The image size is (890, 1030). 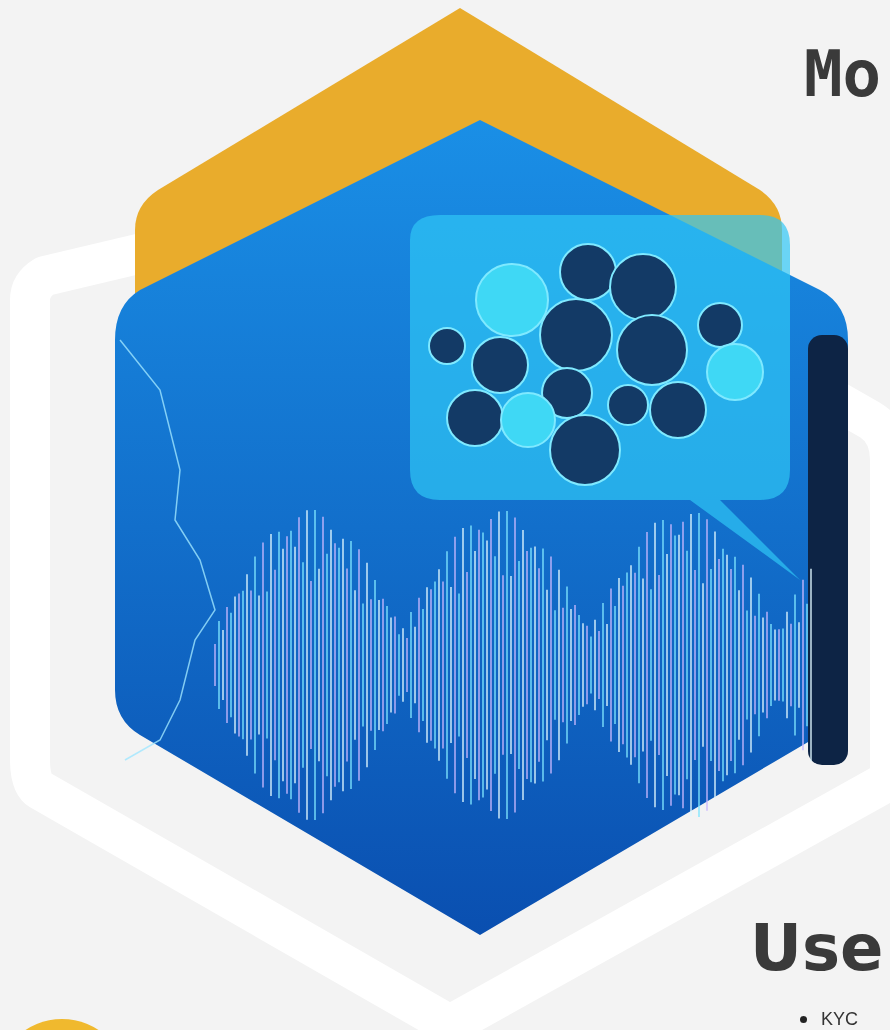 I want to click on section-heading: Use, so click(x=817, y=948).